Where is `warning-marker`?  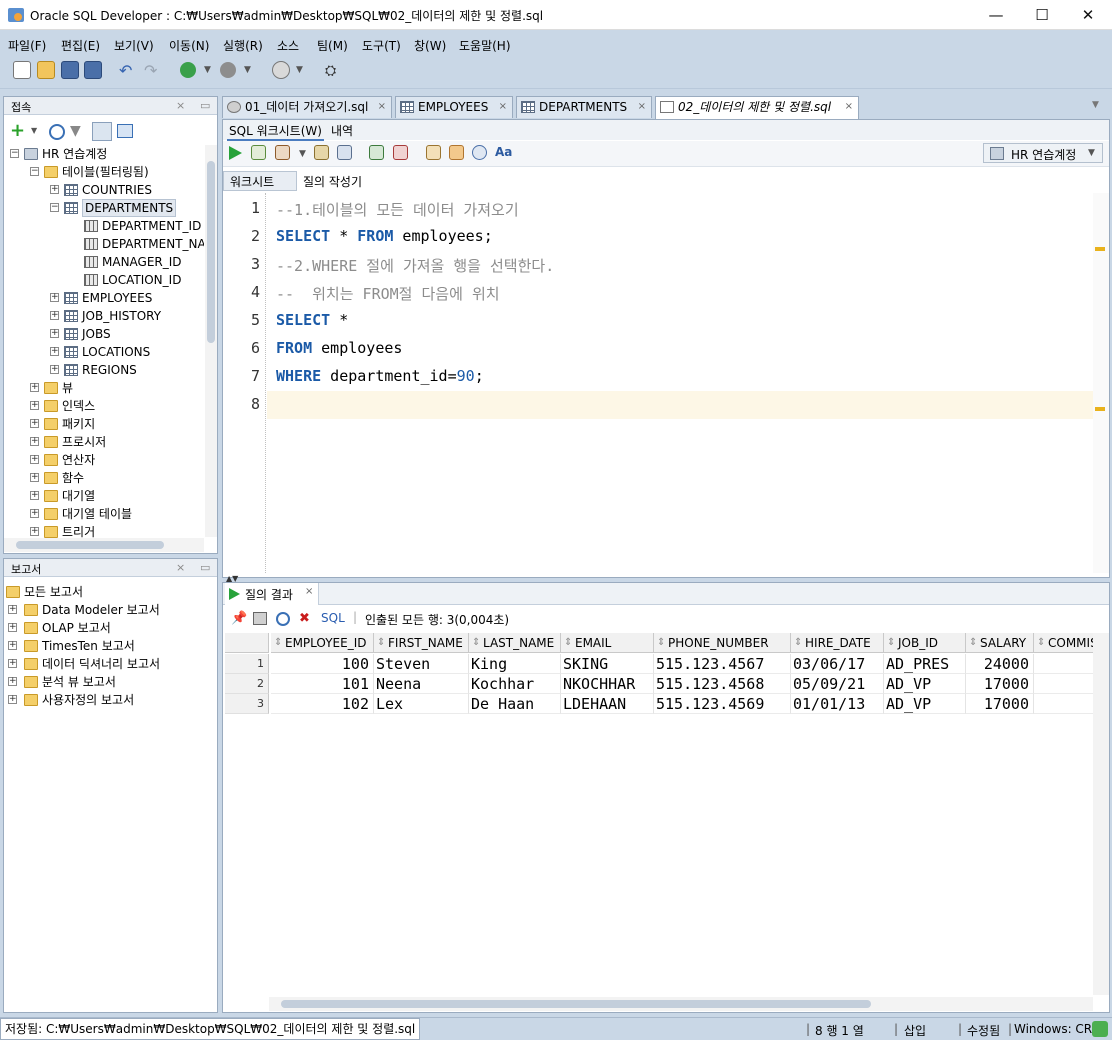 warning-marker is located at coordinates (1100, 249).